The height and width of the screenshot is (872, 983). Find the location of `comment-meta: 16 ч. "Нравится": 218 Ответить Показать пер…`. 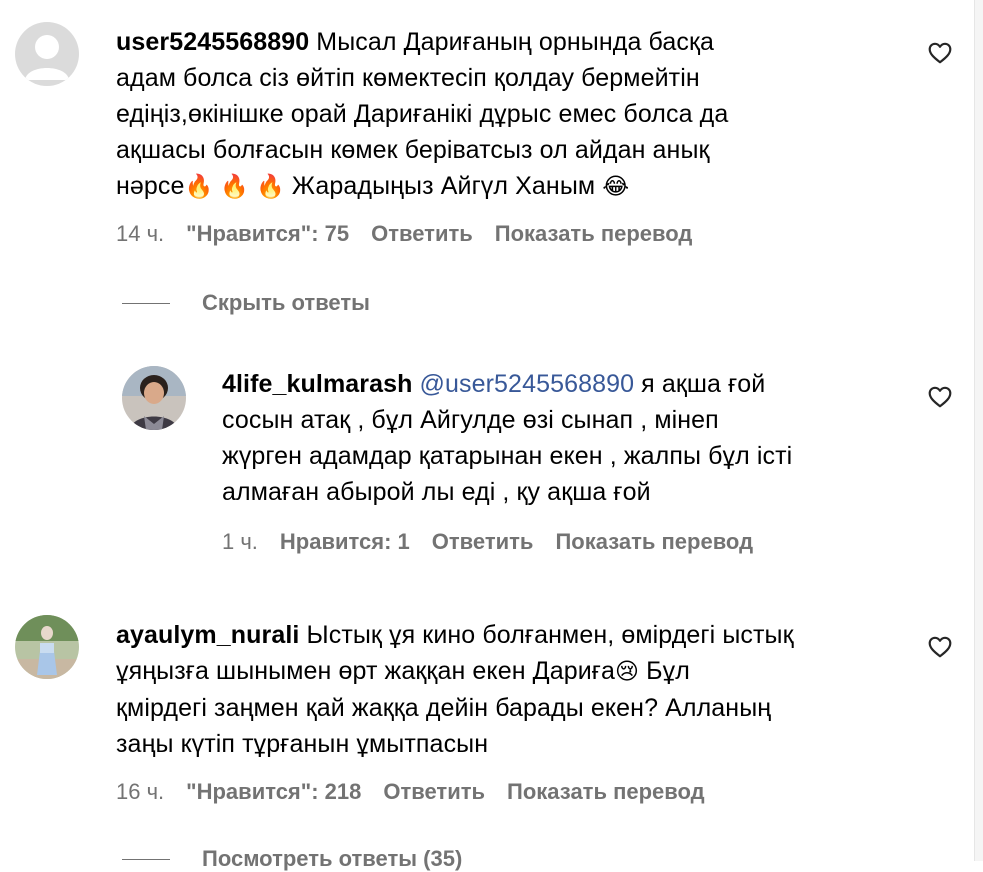

comment-meta: 16 ч. "Нравится": 218 Ответить Показать пер… is located at coordinates (421, 792).